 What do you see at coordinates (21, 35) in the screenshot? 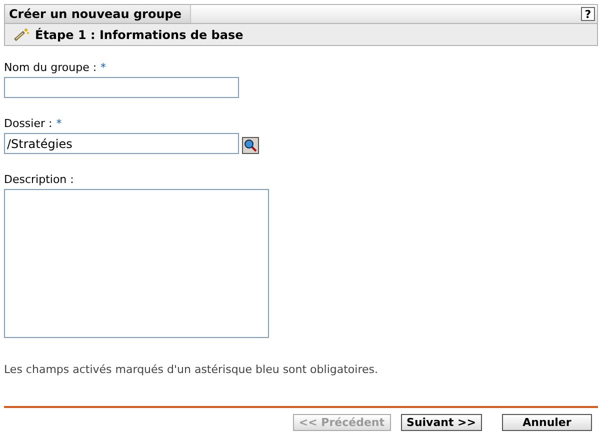
I see `wand-icon` at bounding box center [21, 35].